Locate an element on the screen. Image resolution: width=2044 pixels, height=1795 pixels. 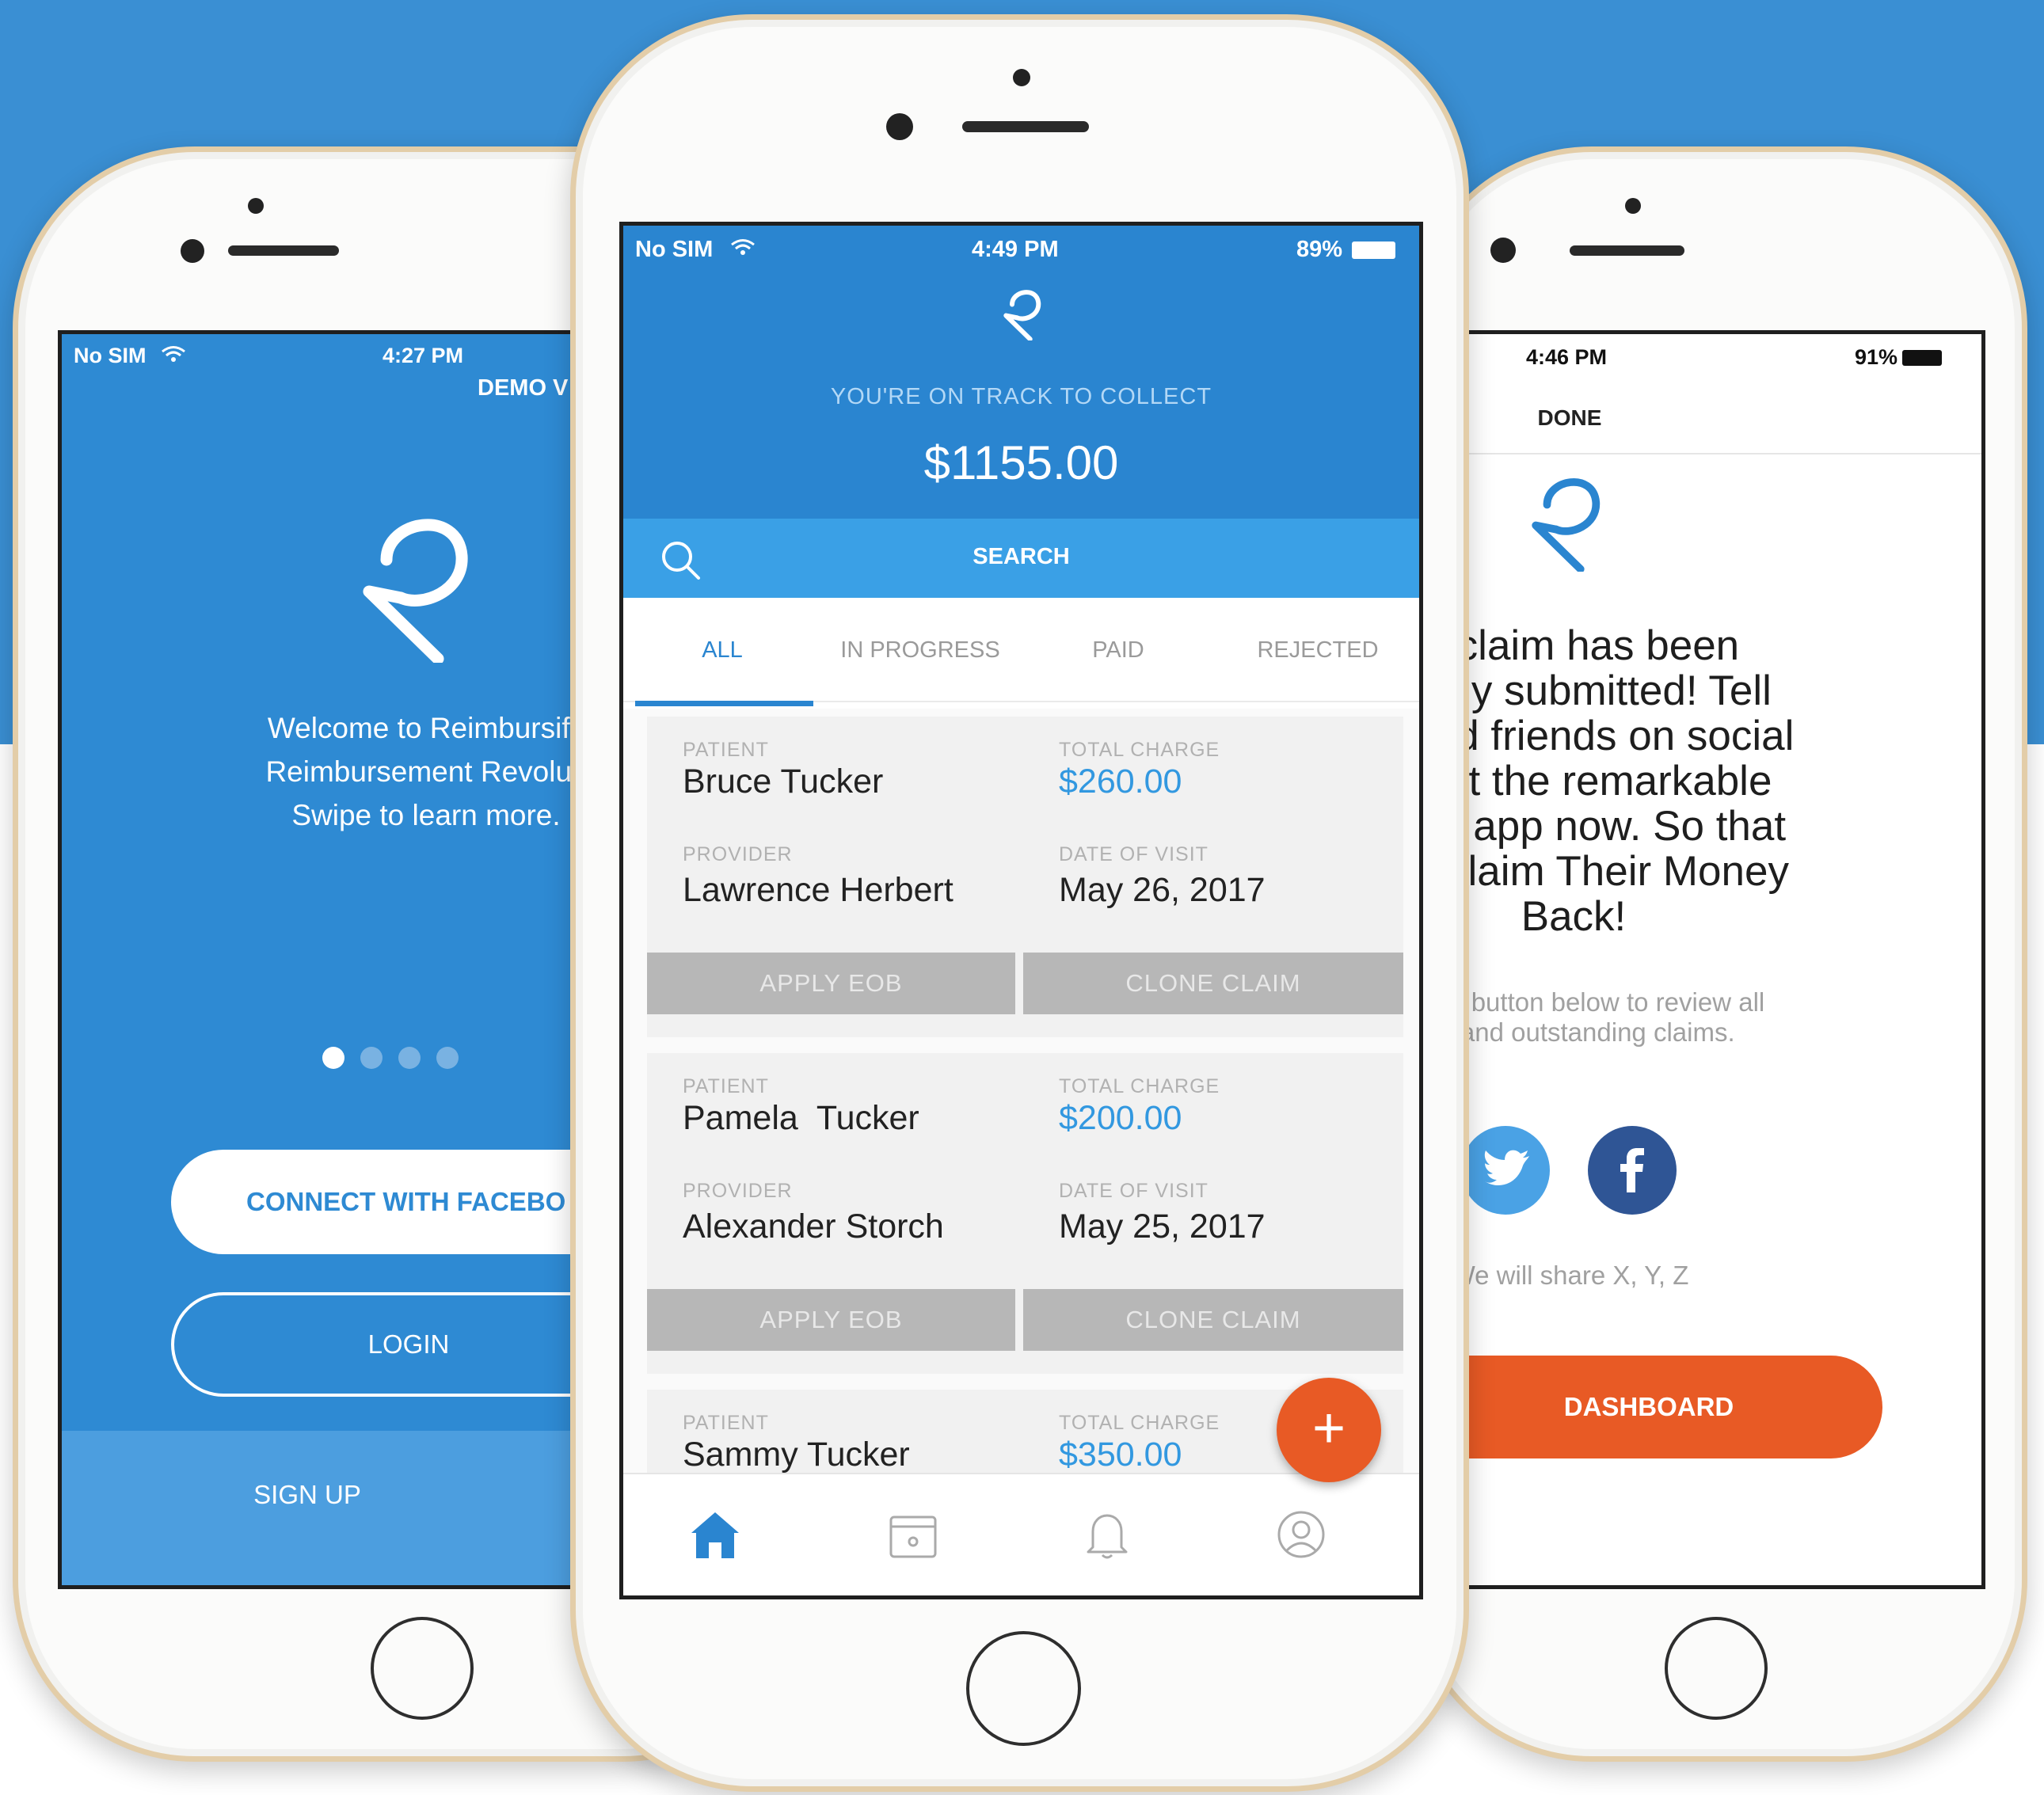
patient-name: Bruce Tucker is located at coordinates (784, 781).